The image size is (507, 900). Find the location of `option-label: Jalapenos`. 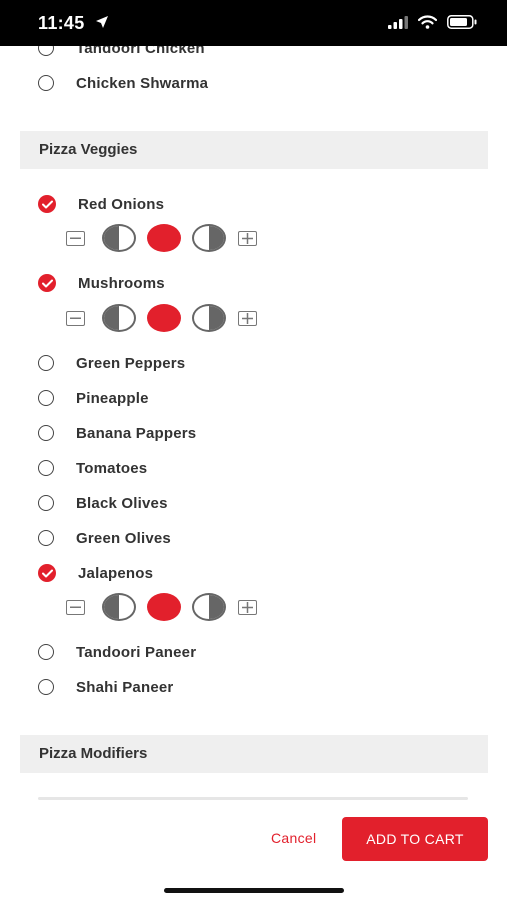

option-label: Jalapenos is located at coordinates (116, 573).